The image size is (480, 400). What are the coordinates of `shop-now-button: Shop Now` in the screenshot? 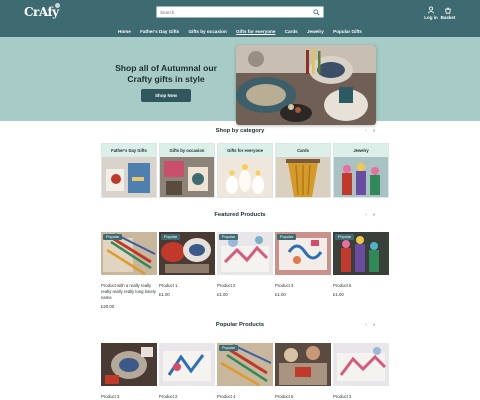 It's located at (166, 95).